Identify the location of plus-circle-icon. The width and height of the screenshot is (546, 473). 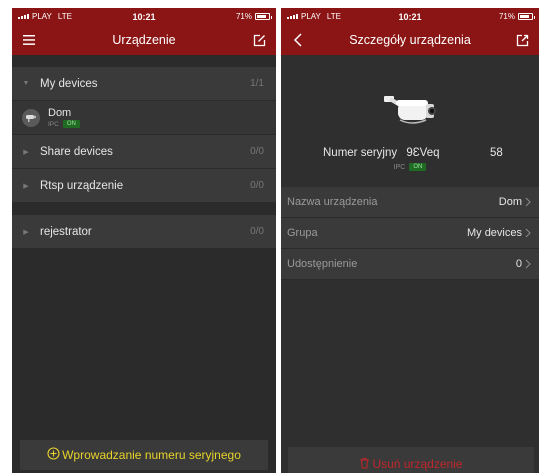
(53, 455).